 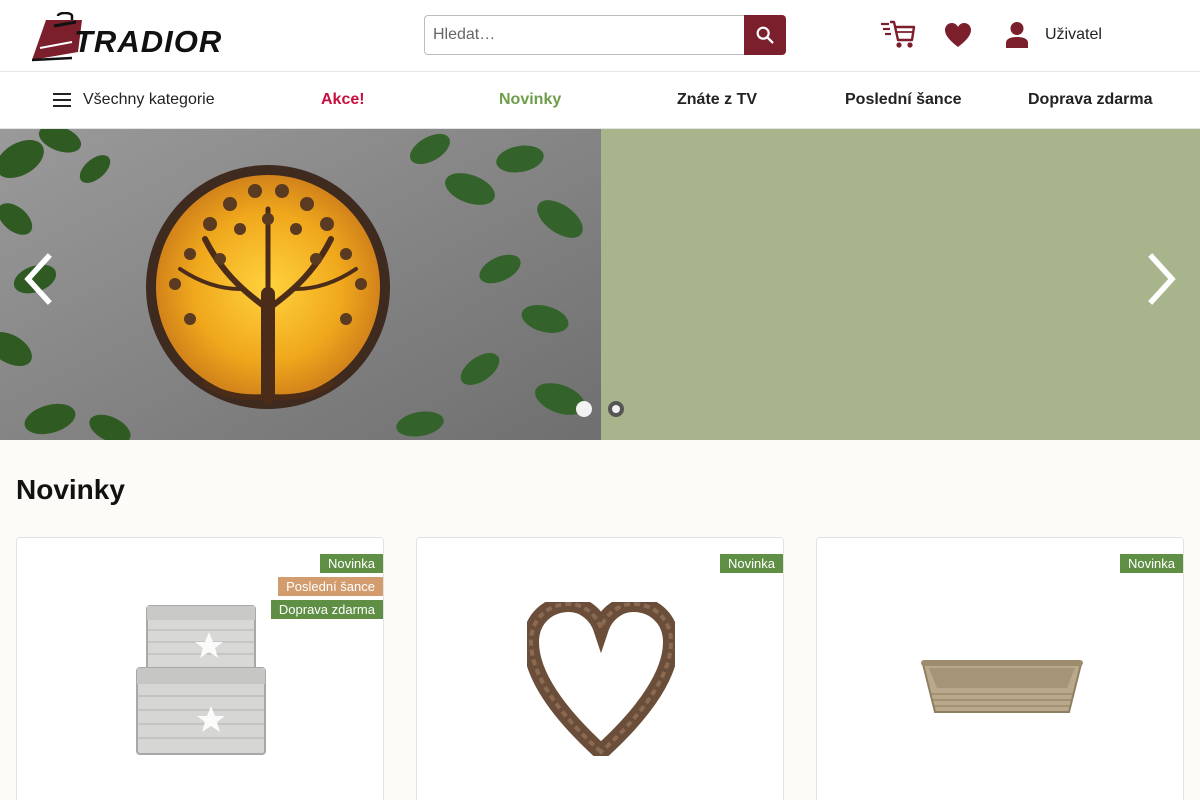 What do you see at coordinates (1017, 35) in the screenshot?
I see `user-icon` at bounding box center [1017, 35].